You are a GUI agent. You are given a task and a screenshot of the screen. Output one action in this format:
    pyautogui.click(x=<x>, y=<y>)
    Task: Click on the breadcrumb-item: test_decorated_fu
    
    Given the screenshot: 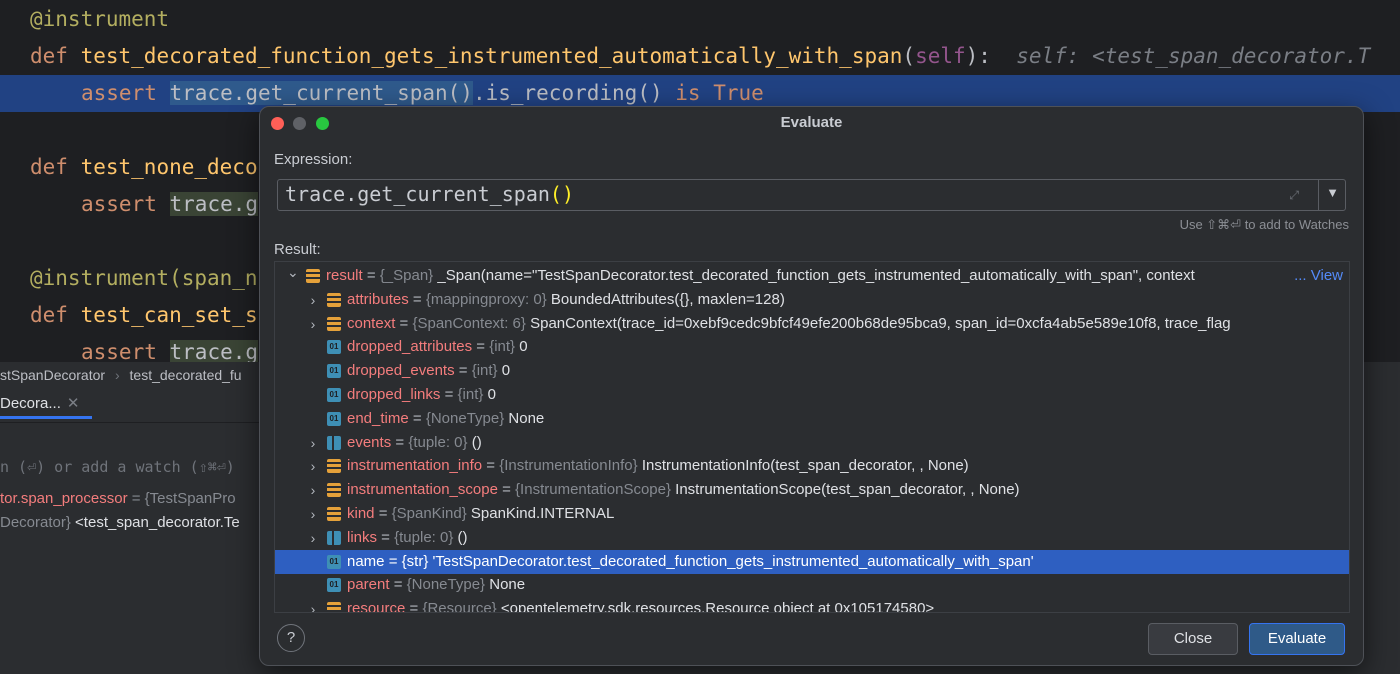 What is the action you would take?
    pyautogui.click(x=186, y=375)
    